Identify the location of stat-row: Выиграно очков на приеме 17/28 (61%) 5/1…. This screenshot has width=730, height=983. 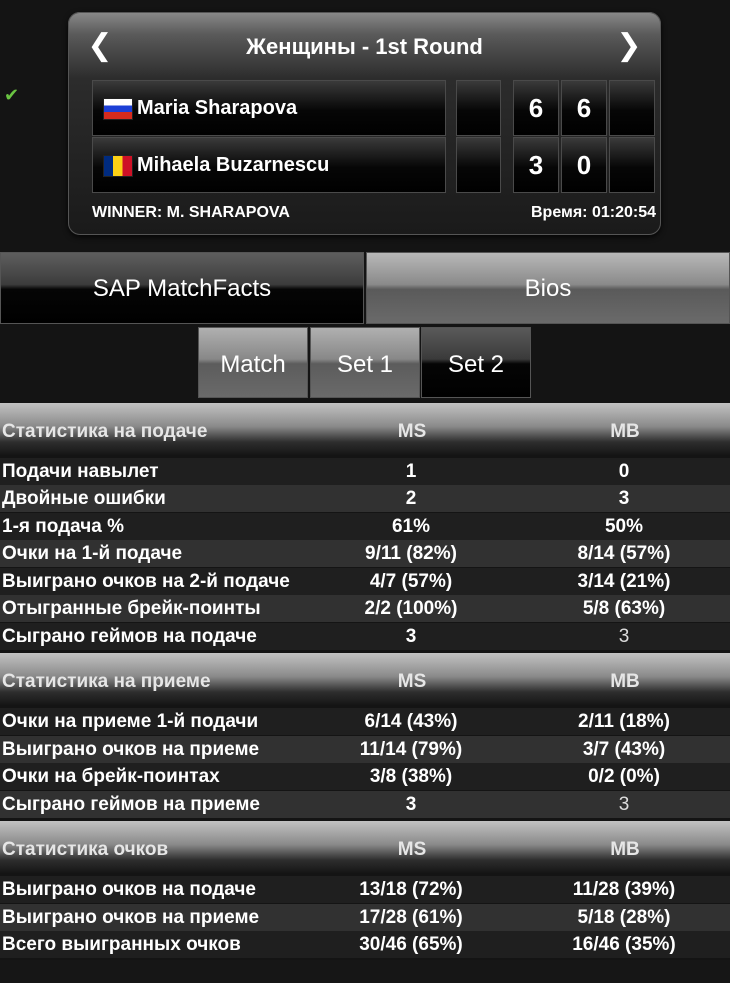
(365, 917).